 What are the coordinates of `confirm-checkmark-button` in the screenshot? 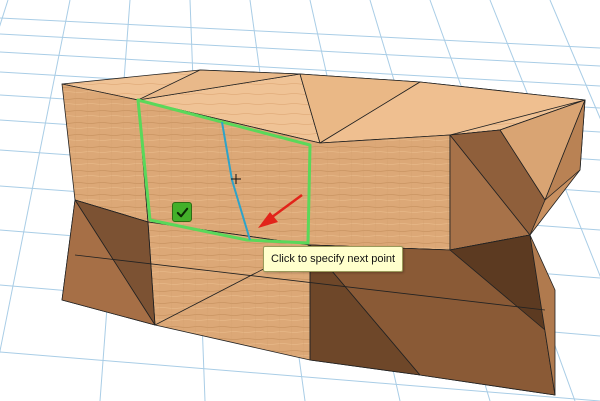 It's located at (182, 212).